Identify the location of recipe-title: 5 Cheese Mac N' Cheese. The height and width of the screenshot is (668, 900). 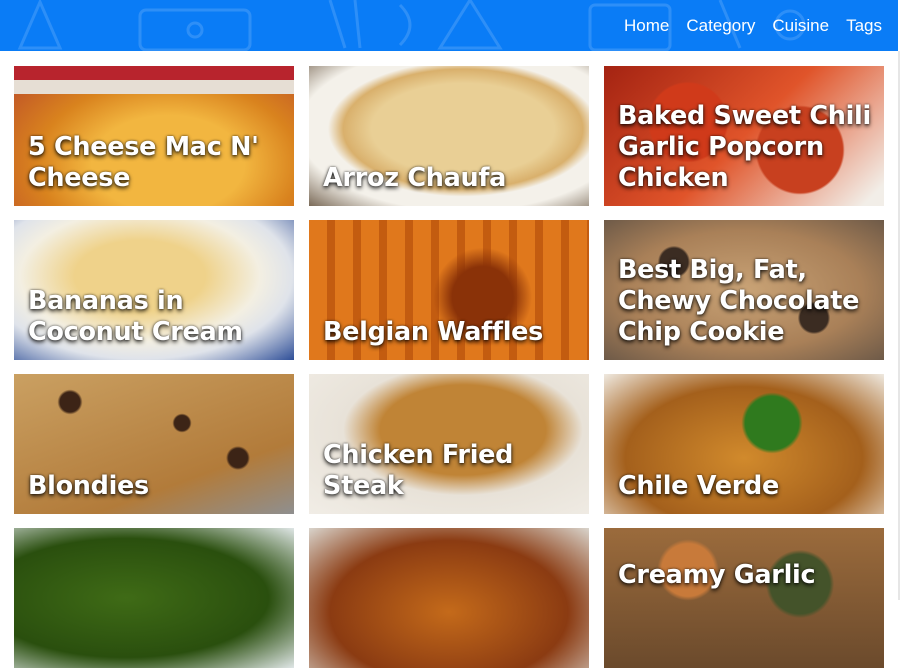
(143, 162).